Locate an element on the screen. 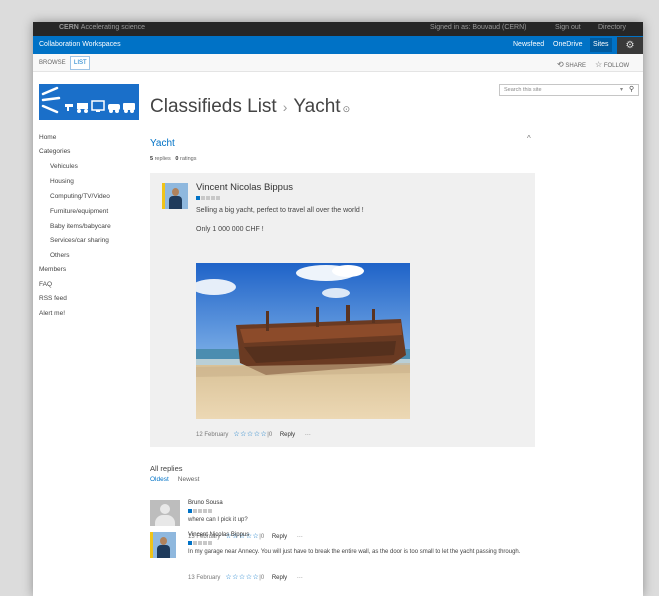 This screenshot has width=659, height=596. nav-subcategory-item: Baby items/babycare is located at coordinates (80, 226).